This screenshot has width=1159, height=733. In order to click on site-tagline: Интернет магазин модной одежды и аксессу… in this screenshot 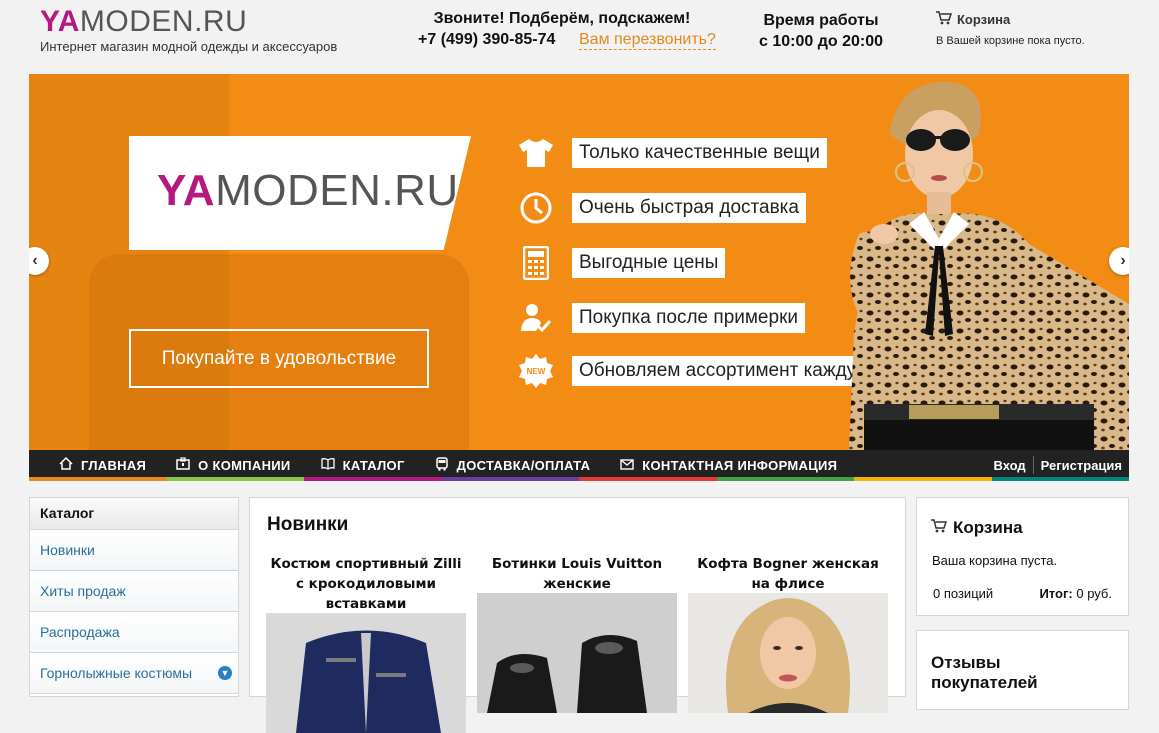, I will do `click(189, 46)`.